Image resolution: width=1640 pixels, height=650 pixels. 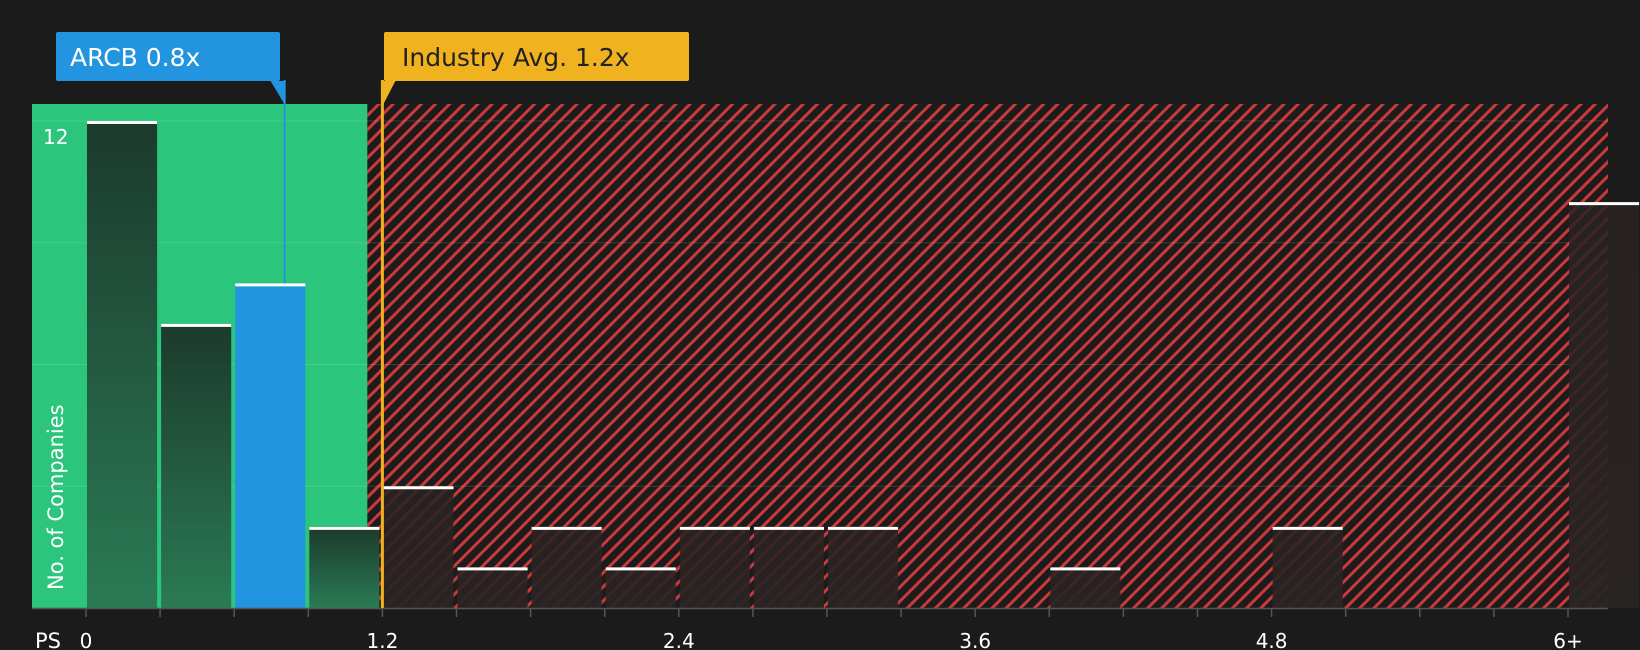 What do you see at coordinates (1567, 639) in the screenshot?
I see `x-tick-label: 6+` at bounding box center [1567, 639].